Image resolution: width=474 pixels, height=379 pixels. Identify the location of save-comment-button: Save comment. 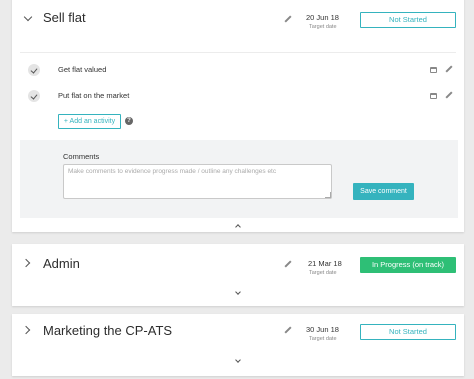
(383, 191).